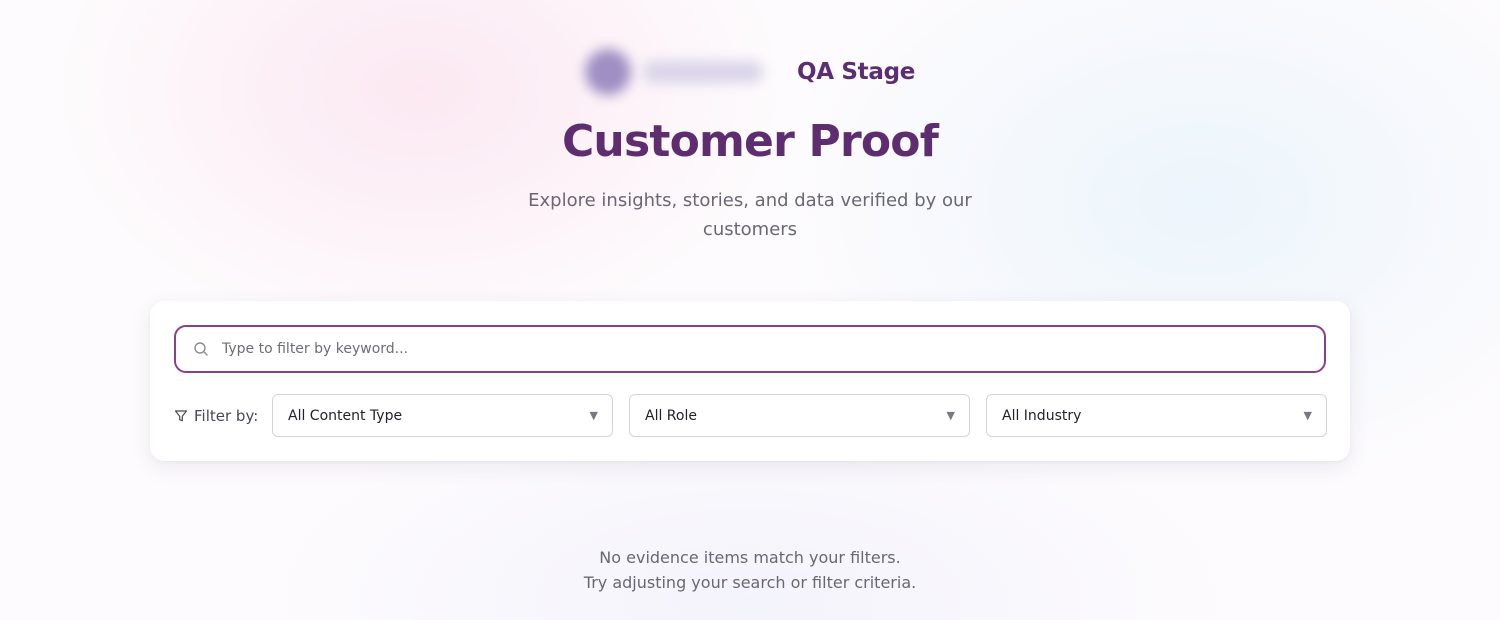 The image size is (1500, 620). I want to click on search-box, so click(750, 349).